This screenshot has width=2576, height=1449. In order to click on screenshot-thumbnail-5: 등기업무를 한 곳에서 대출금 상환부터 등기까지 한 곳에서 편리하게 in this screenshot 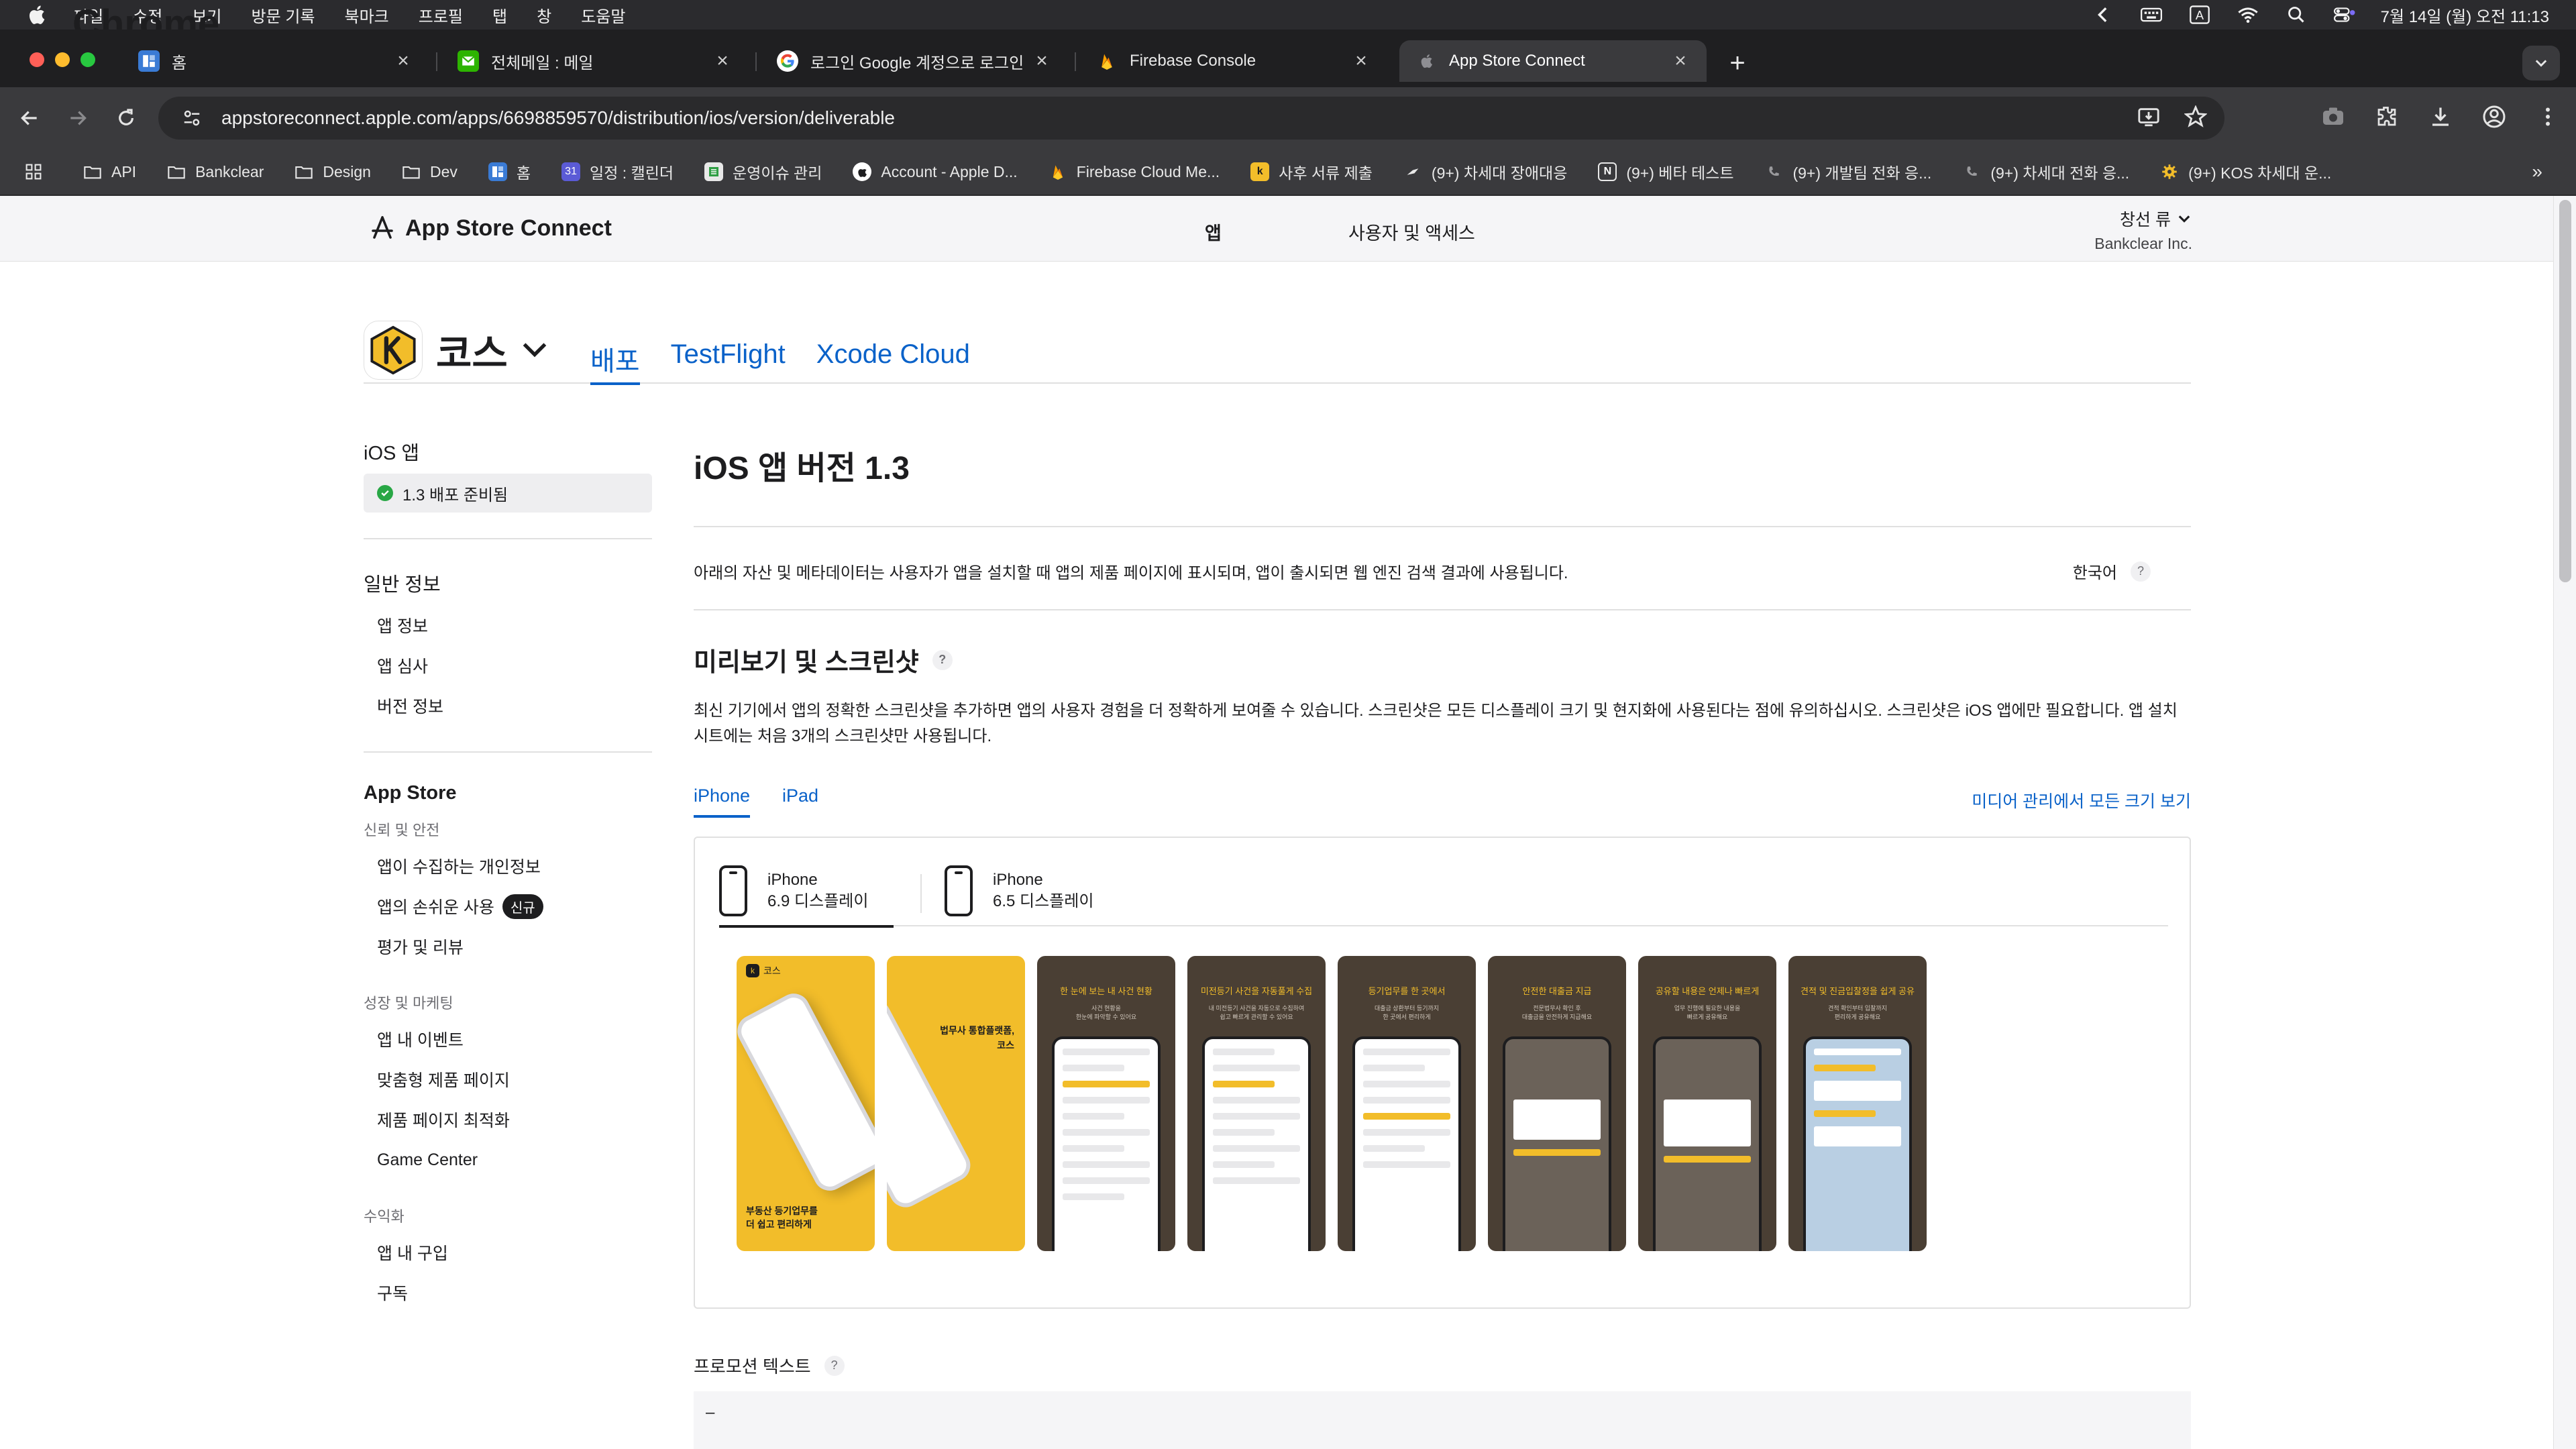, I will do `click(1407, 1103)`.